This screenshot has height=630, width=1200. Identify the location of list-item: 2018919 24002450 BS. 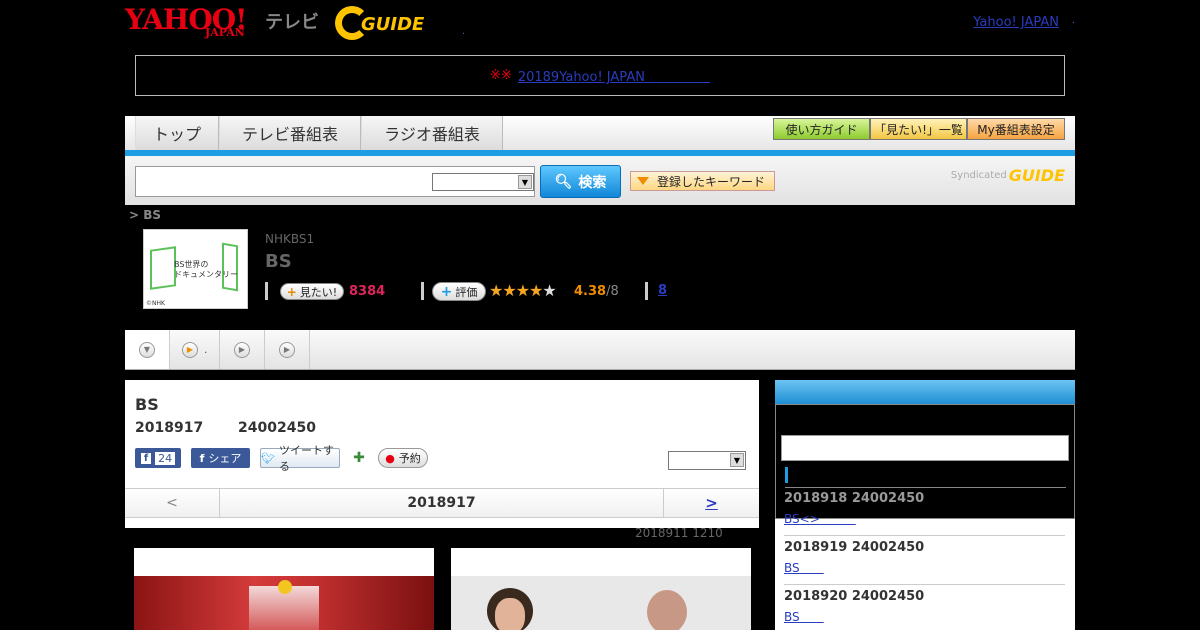
(925, 558).